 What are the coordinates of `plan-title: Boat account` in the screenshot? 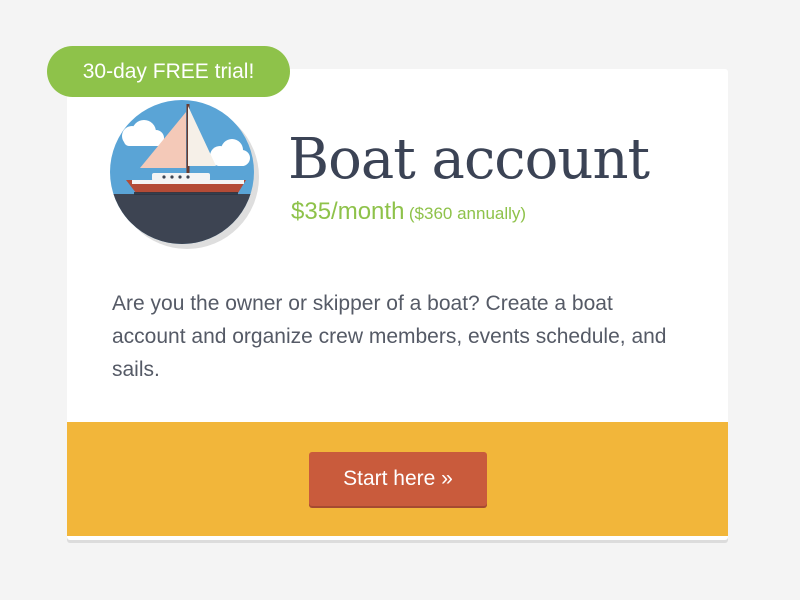 It's located at (469, 159).